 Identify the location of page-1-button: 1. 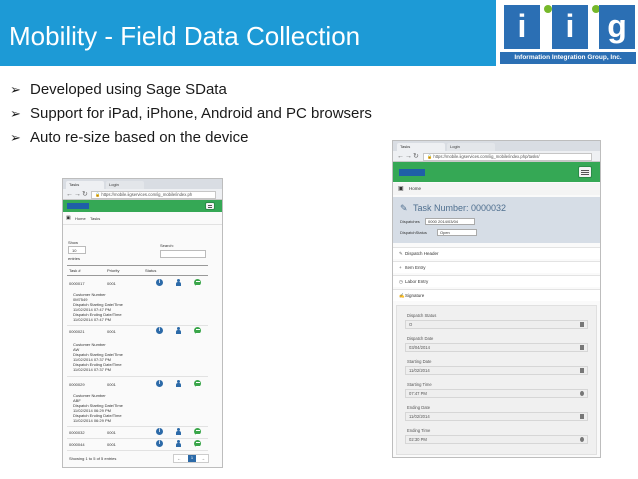
(192, 458).